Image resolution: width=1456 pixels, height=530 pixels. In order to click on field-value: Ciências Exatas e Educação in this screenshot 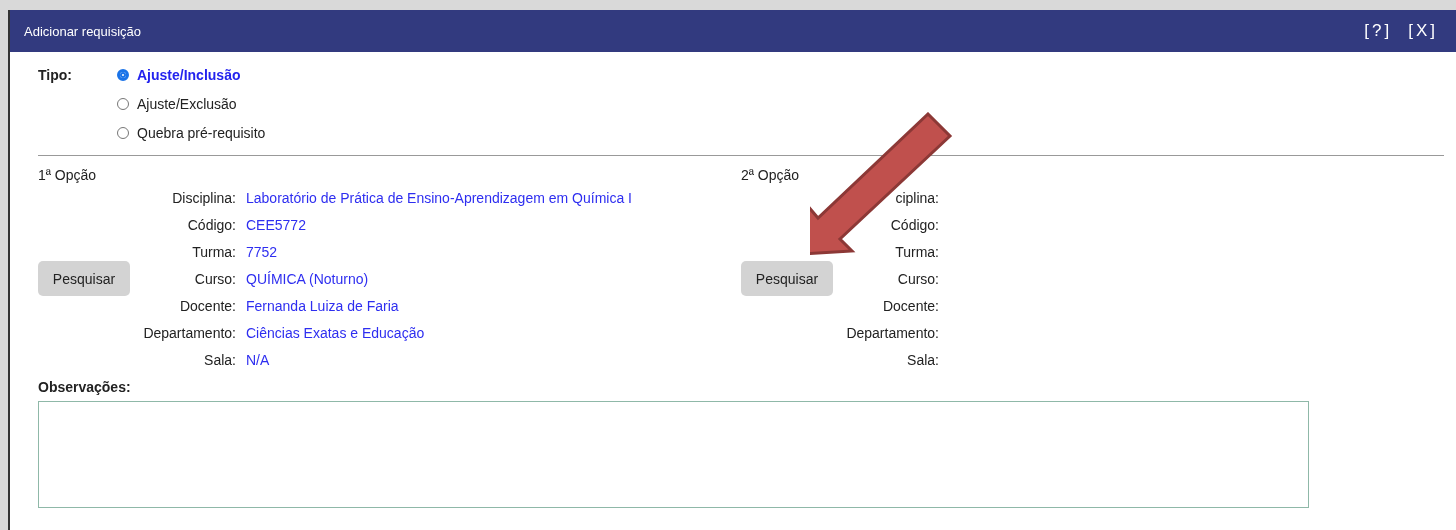, I will do `click(336, 332)`.